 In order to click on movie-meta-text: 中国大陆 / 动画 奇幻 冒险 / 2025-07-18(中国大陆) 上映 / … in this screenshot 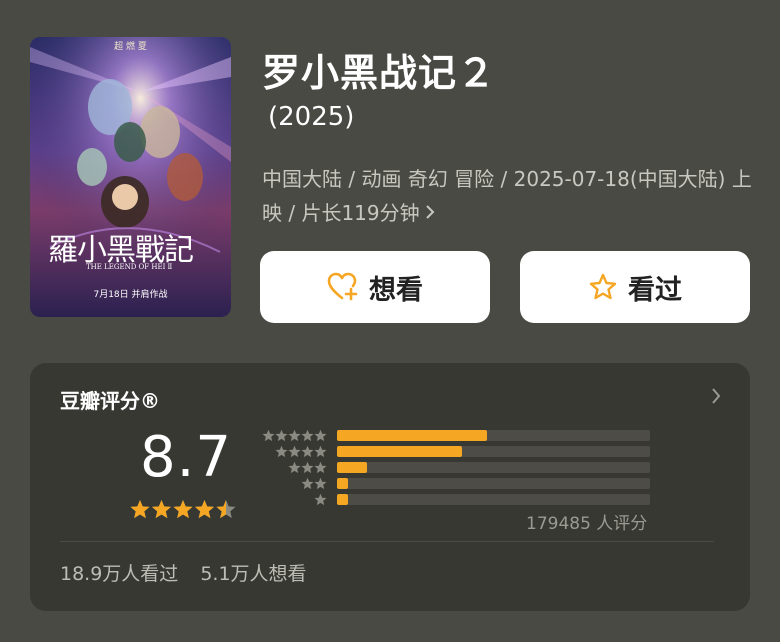, I will do `click(507, 196)`.